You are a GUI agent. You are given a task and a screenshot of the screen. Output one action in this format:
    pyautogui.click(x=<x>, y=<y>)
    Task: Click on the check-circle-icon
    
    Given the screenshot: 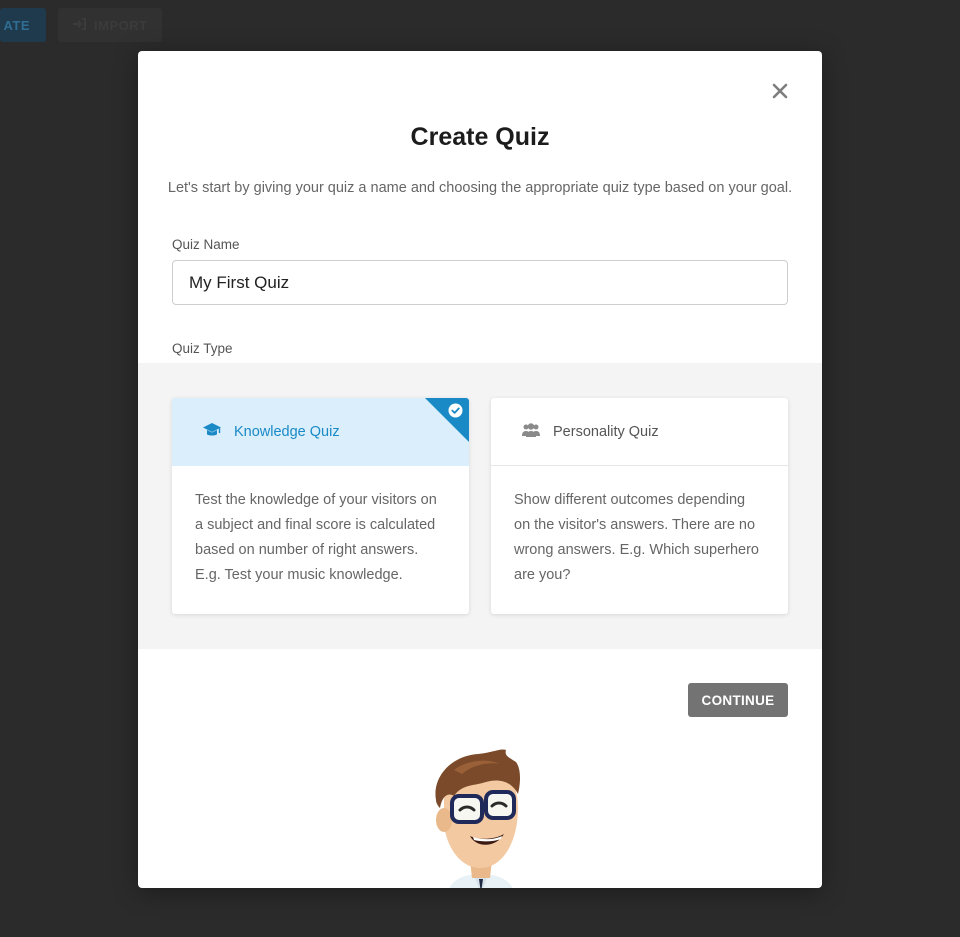 What is the action you would take?
    pyautogui.click(x=455, y=410)
    